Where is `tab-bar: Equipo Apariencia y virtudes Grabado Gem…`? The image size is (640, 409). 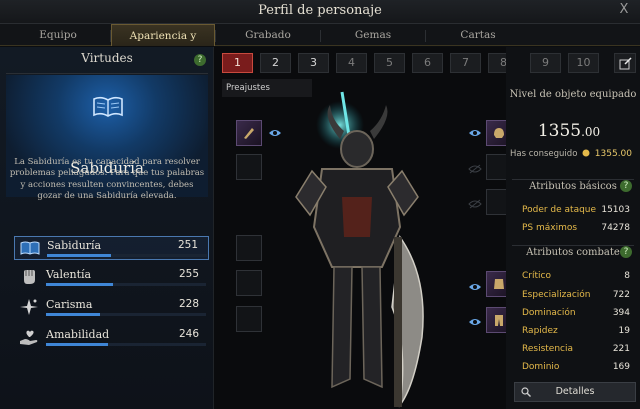 tab-bar: Equipo Apariencia y virtudes Grabado Gem… is located at coordinates (320, 44).